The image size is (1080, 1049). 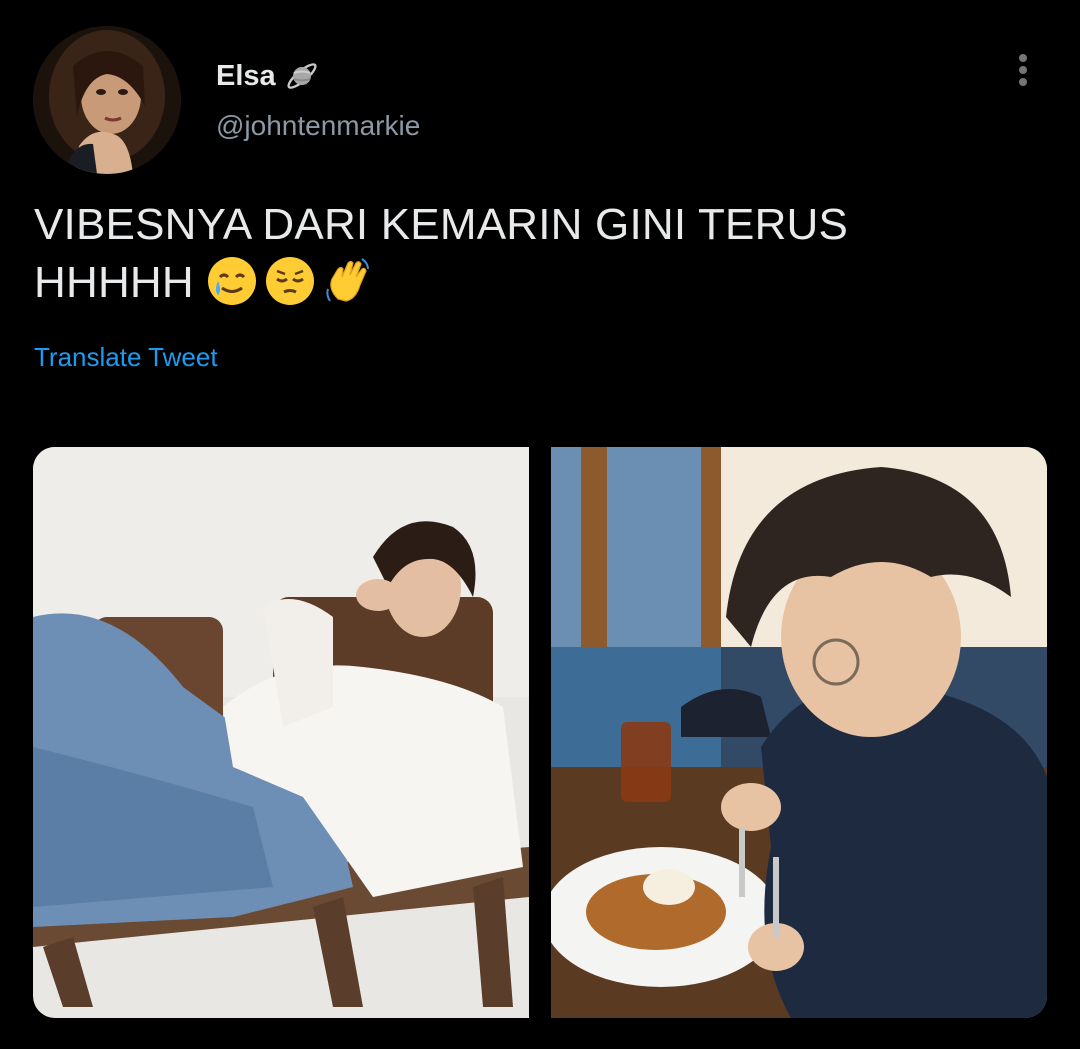 What do you see at coordinates (441, 224) in the screenshot?
I see `tweet-text-line-1: VIBESNYA DARI KEMARIN GINI TERUS` at bounding box center [441, 224].